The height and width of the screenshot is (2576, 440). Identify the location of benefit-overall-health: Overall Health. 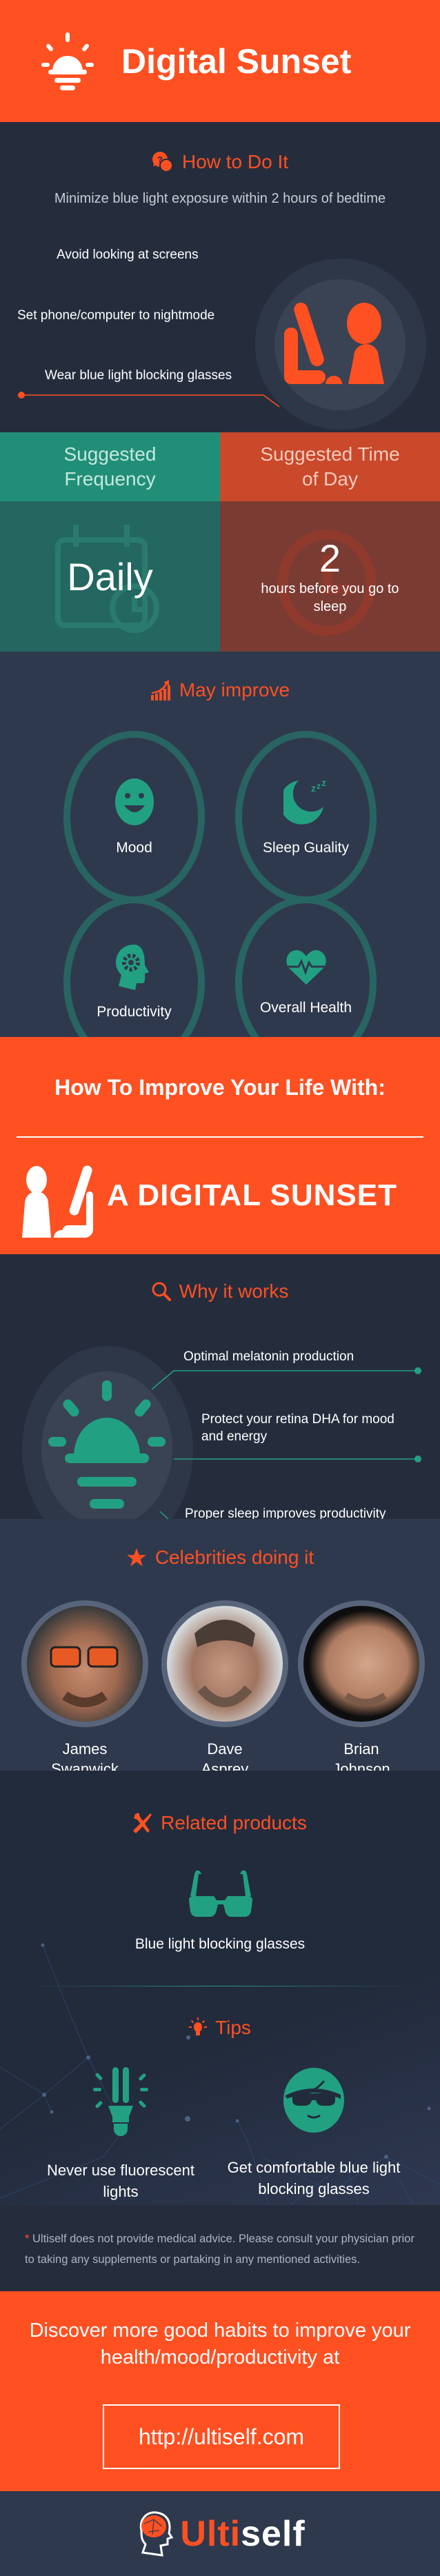
(306, 966).